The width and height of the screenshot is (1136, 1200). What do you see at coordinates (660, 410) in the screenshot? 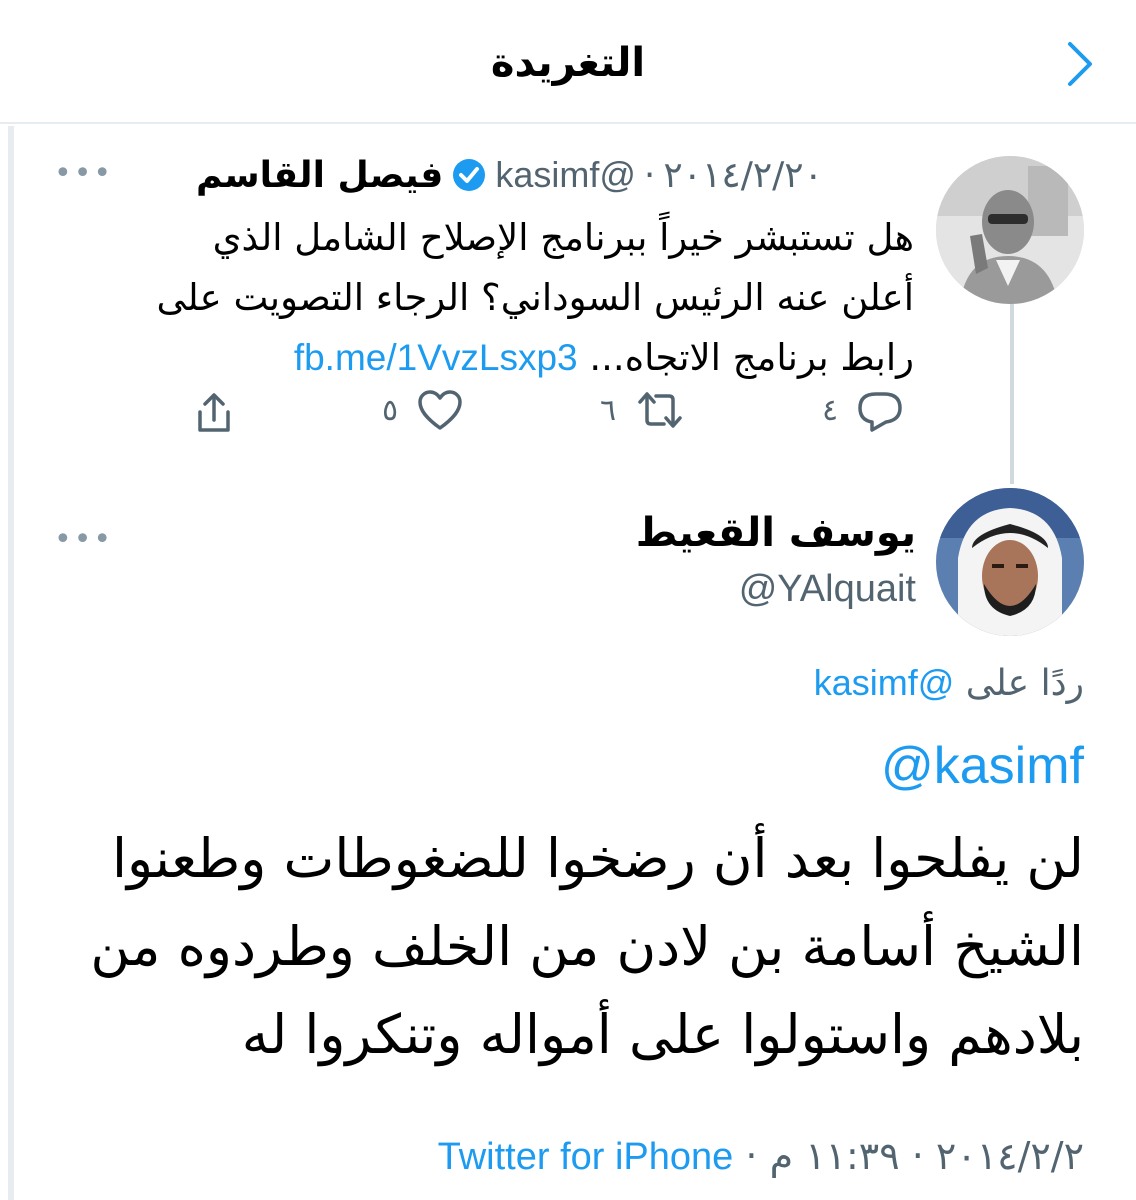
I see `retweet-icon` at bounding box center [660, 410].